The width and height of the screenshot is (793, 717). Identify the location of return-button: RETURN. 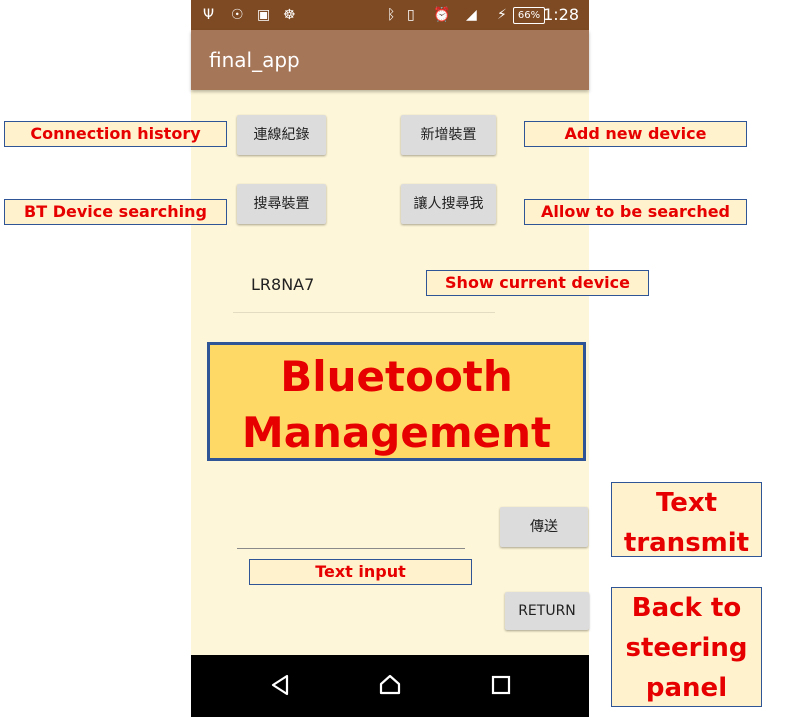
(547, 611).